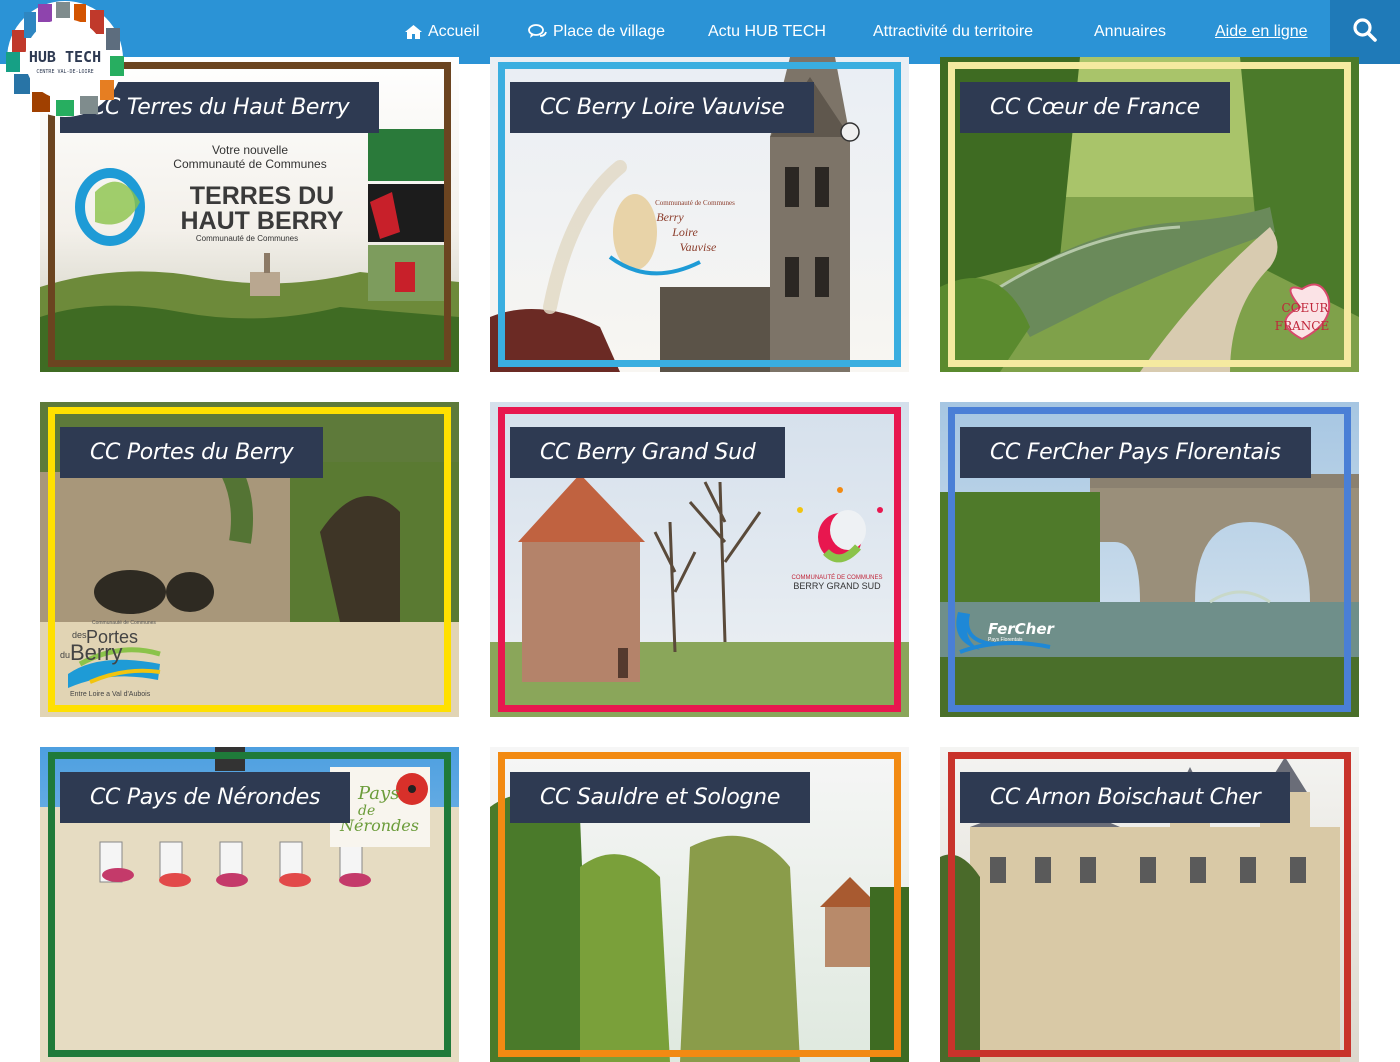 This screenshot has width=1400, height=1062. Describe the element at coordinates (249, 904) in the screenshot. I see `card-pays-de-nerondes: Pays de Nérondes CC Pays de Nérondes` at that location.